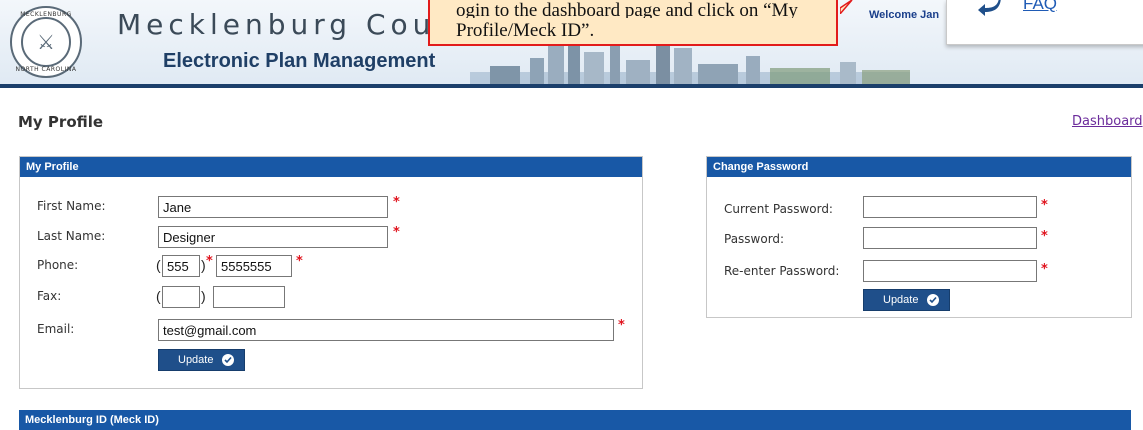  I want to click on first-name-input, so click(273, 207).